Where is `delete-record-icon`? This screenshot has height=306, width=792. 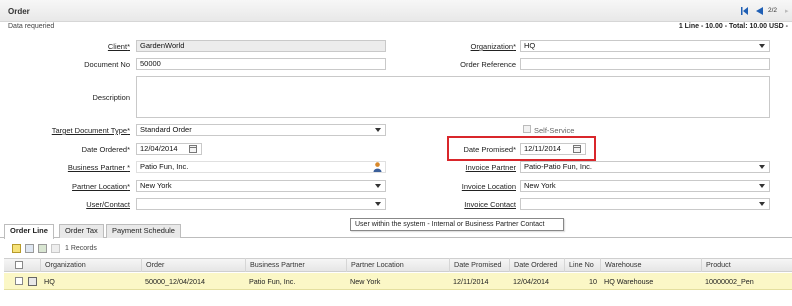
delete-record-icon is located at coordinates (42, 248).